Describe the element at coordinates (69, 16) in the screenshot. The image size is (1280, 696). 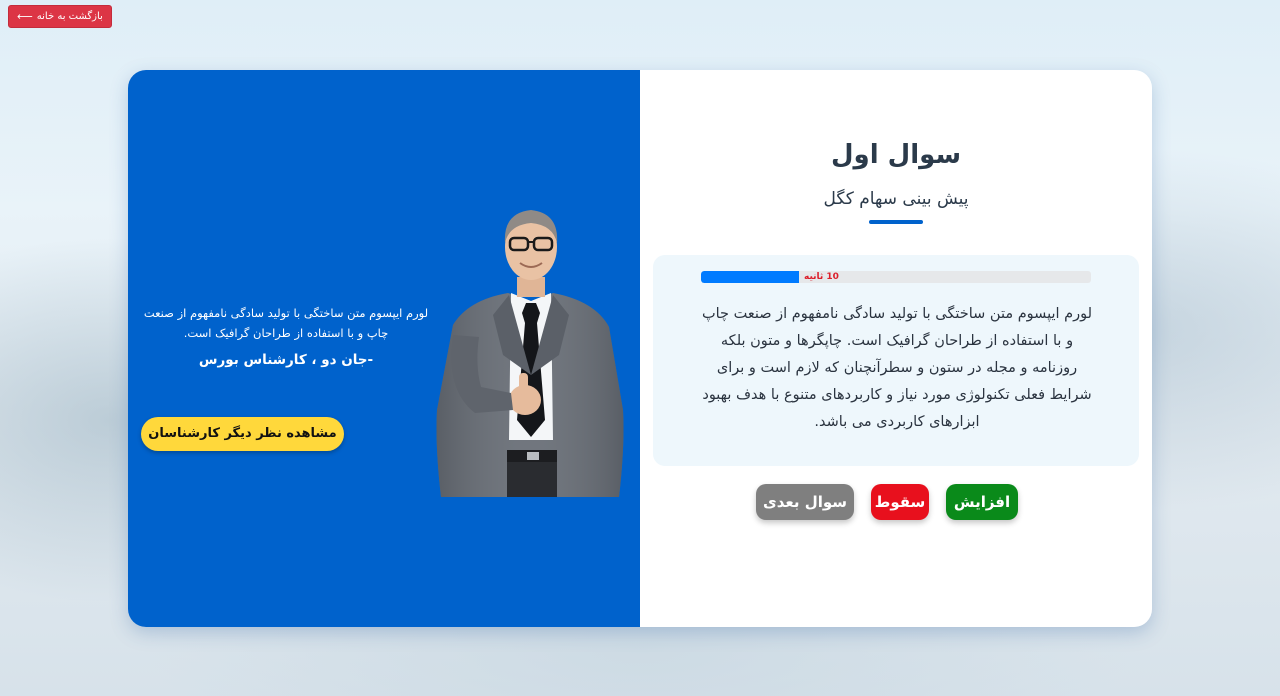
I see `back-to-home-label: بازگشت به خانه` at that location.